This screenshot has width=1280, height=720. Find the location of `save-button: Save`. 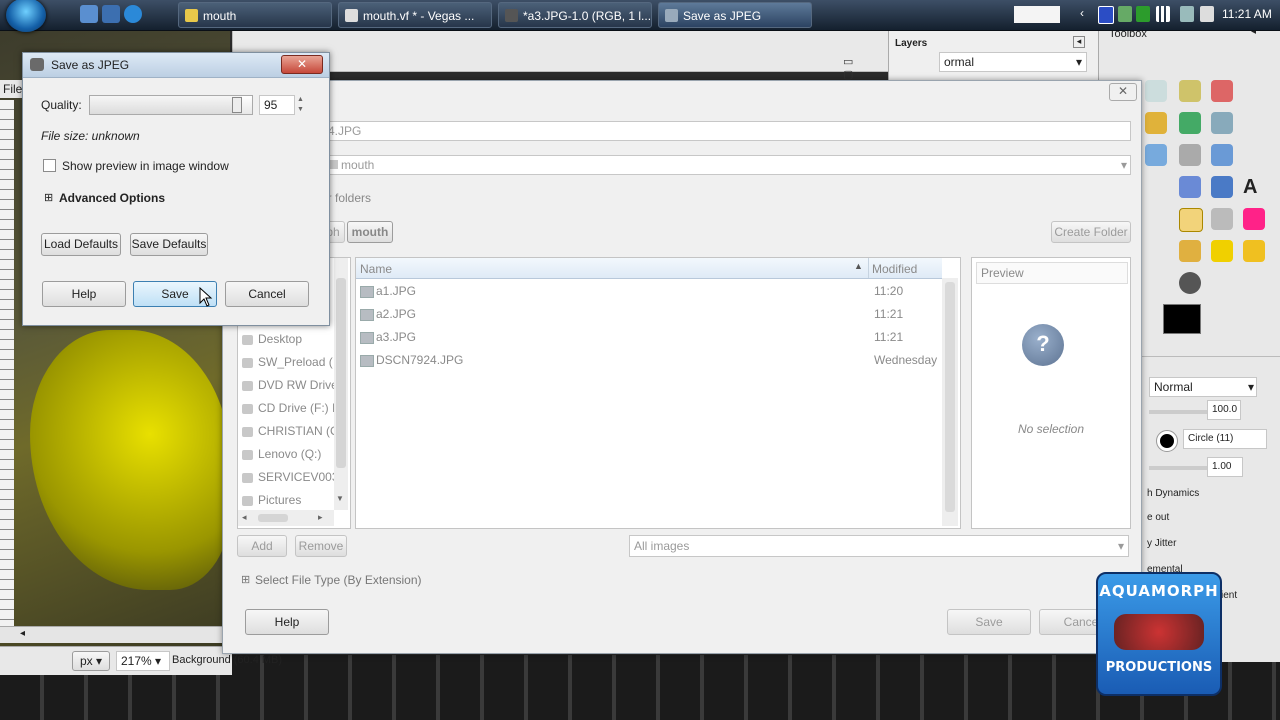

save-button: Save is located at coordinates (989, 622).